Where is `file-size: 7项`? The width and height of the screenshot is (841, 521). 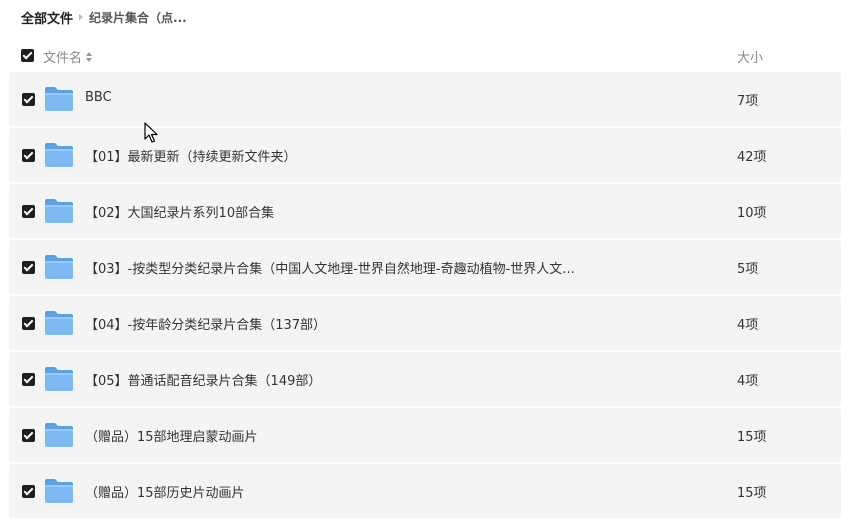
file-size: 7项 is located at coordinates (748, 101).